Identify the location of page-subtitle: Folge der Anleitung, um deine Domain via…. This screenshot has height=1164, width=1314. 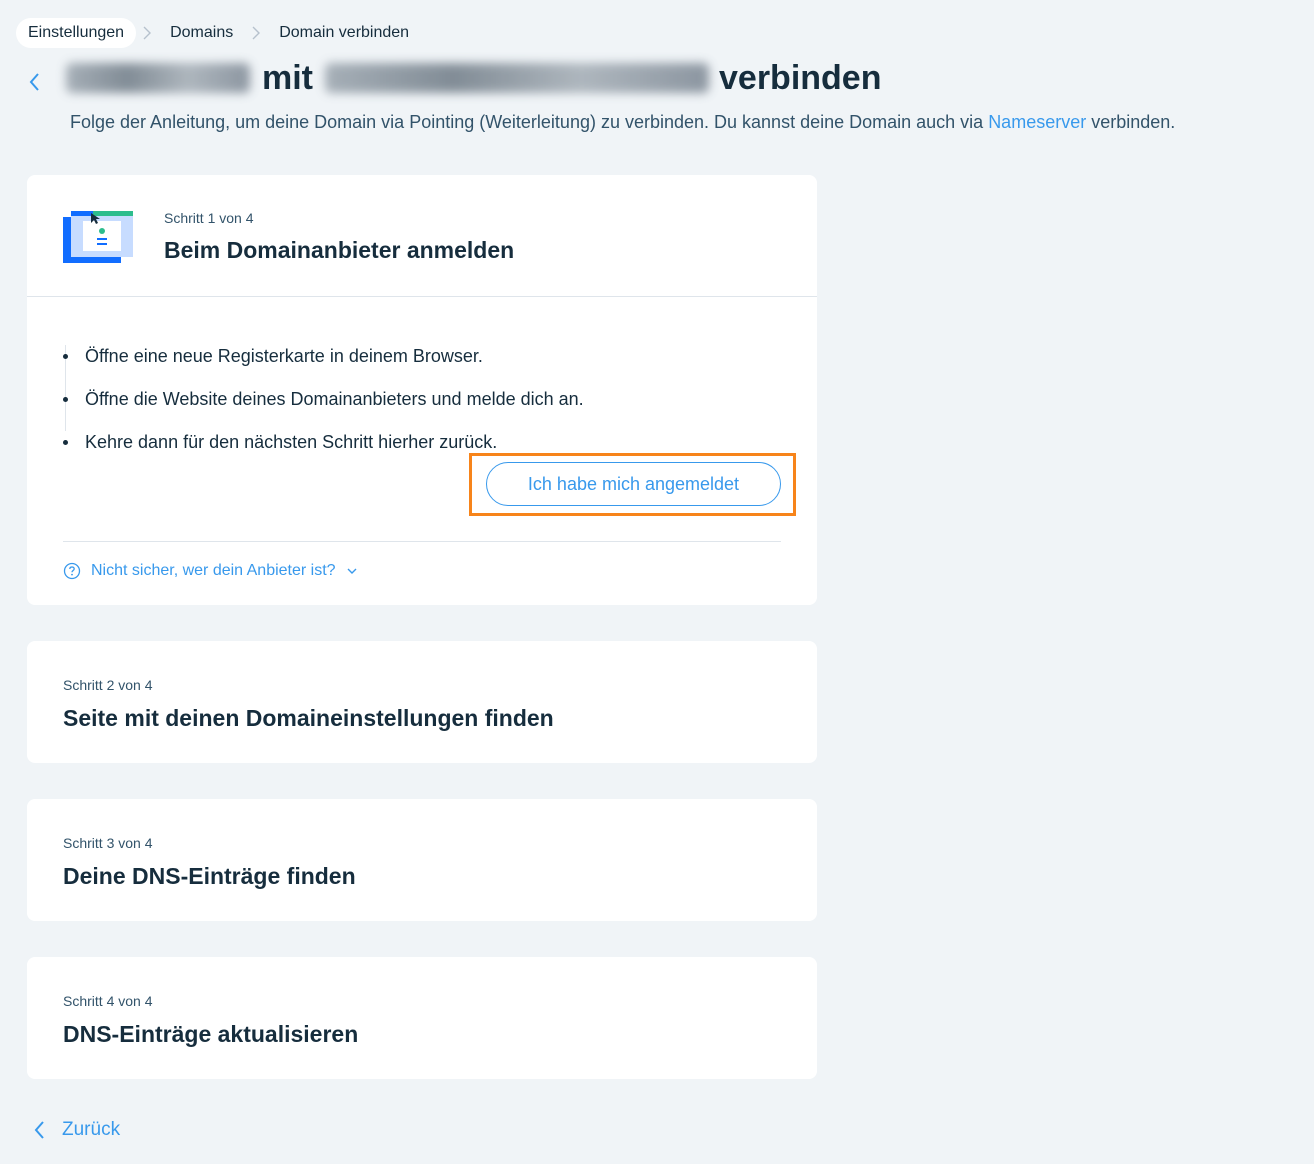
(622, 122).